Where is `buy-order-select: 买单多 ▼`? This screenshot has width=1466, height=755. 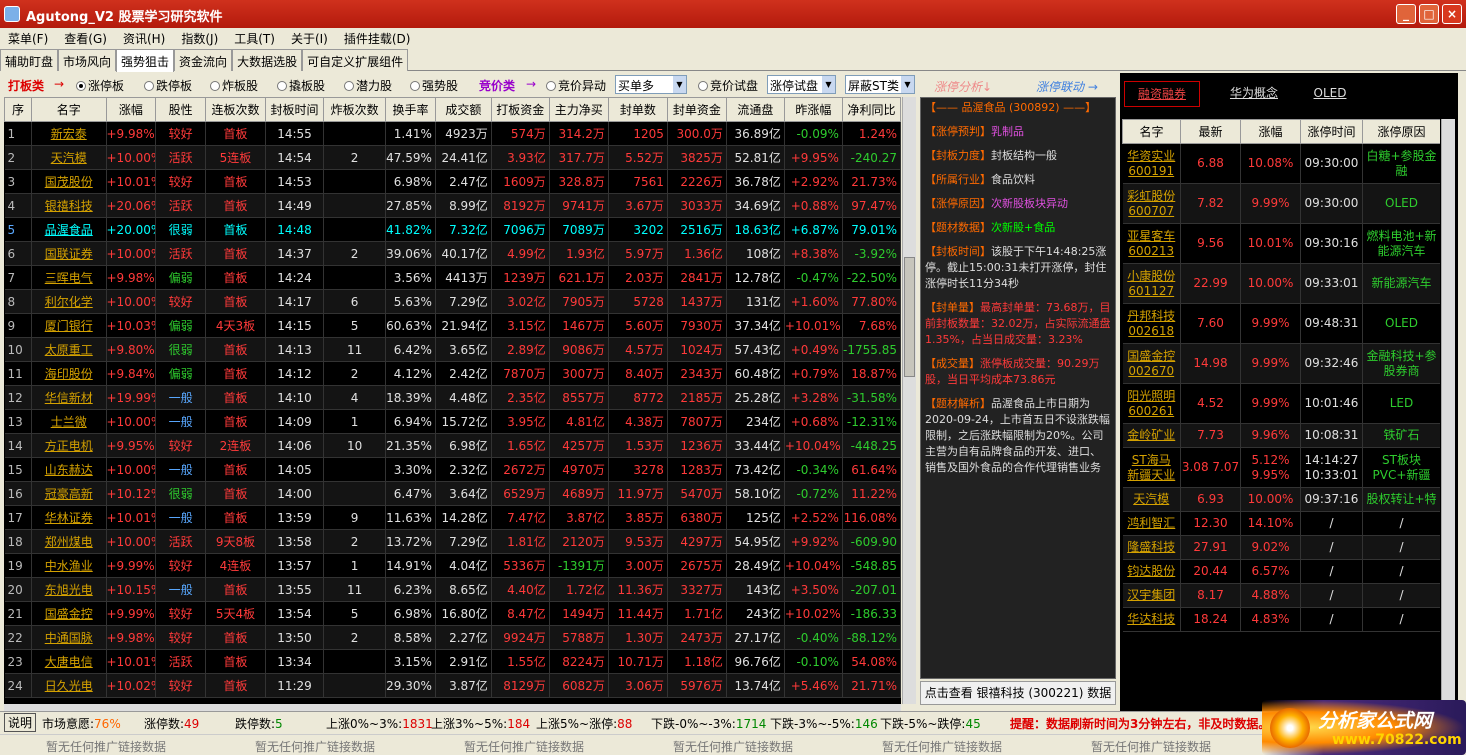 buy-order-select: 买单多 ▼ is located at coordinates (651, 84).